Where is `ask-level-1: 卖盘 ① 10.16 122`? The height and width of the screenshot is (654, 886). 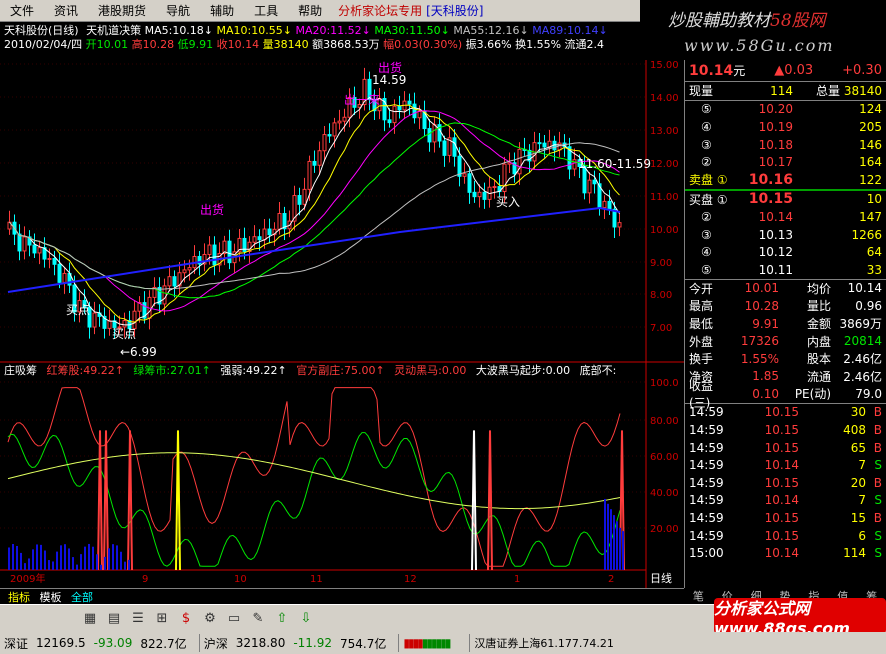 ask-level-1: 卖盘 ① 10.16 122 is located at coordinates (785, 180).